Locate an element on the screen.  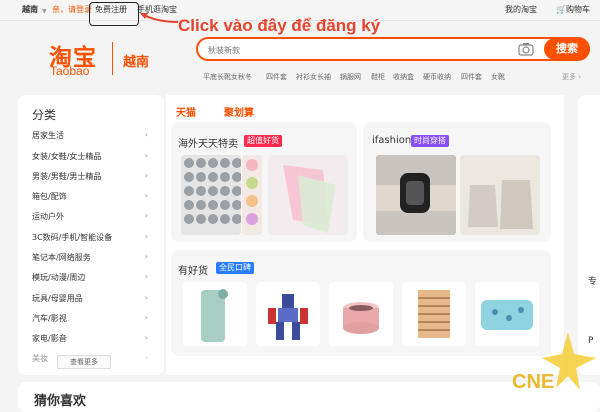
search-box is located at coordinates (393, 49).